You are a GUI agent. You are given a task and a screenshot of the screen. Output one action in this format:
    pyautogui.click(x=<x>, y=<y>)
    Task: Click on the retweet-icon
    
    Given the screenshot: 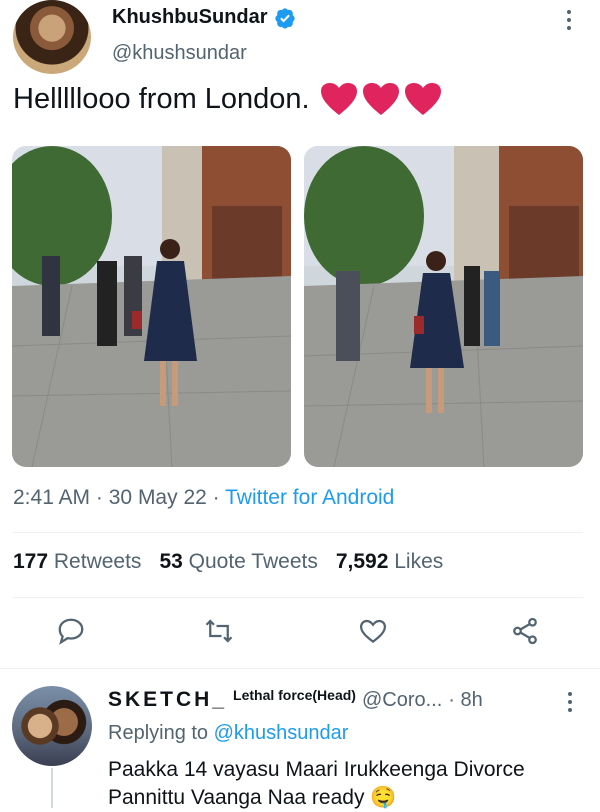 What is the action you would take?
    pyautogui.click(x=219, y=631)
    